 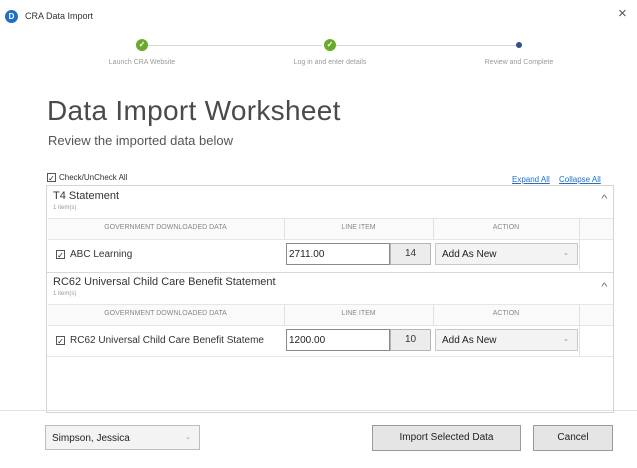 What do you see at coordinates (531, 179) in the screenshot?
I see `expand-all-link: Expand All` at bounding box center [531, 179].